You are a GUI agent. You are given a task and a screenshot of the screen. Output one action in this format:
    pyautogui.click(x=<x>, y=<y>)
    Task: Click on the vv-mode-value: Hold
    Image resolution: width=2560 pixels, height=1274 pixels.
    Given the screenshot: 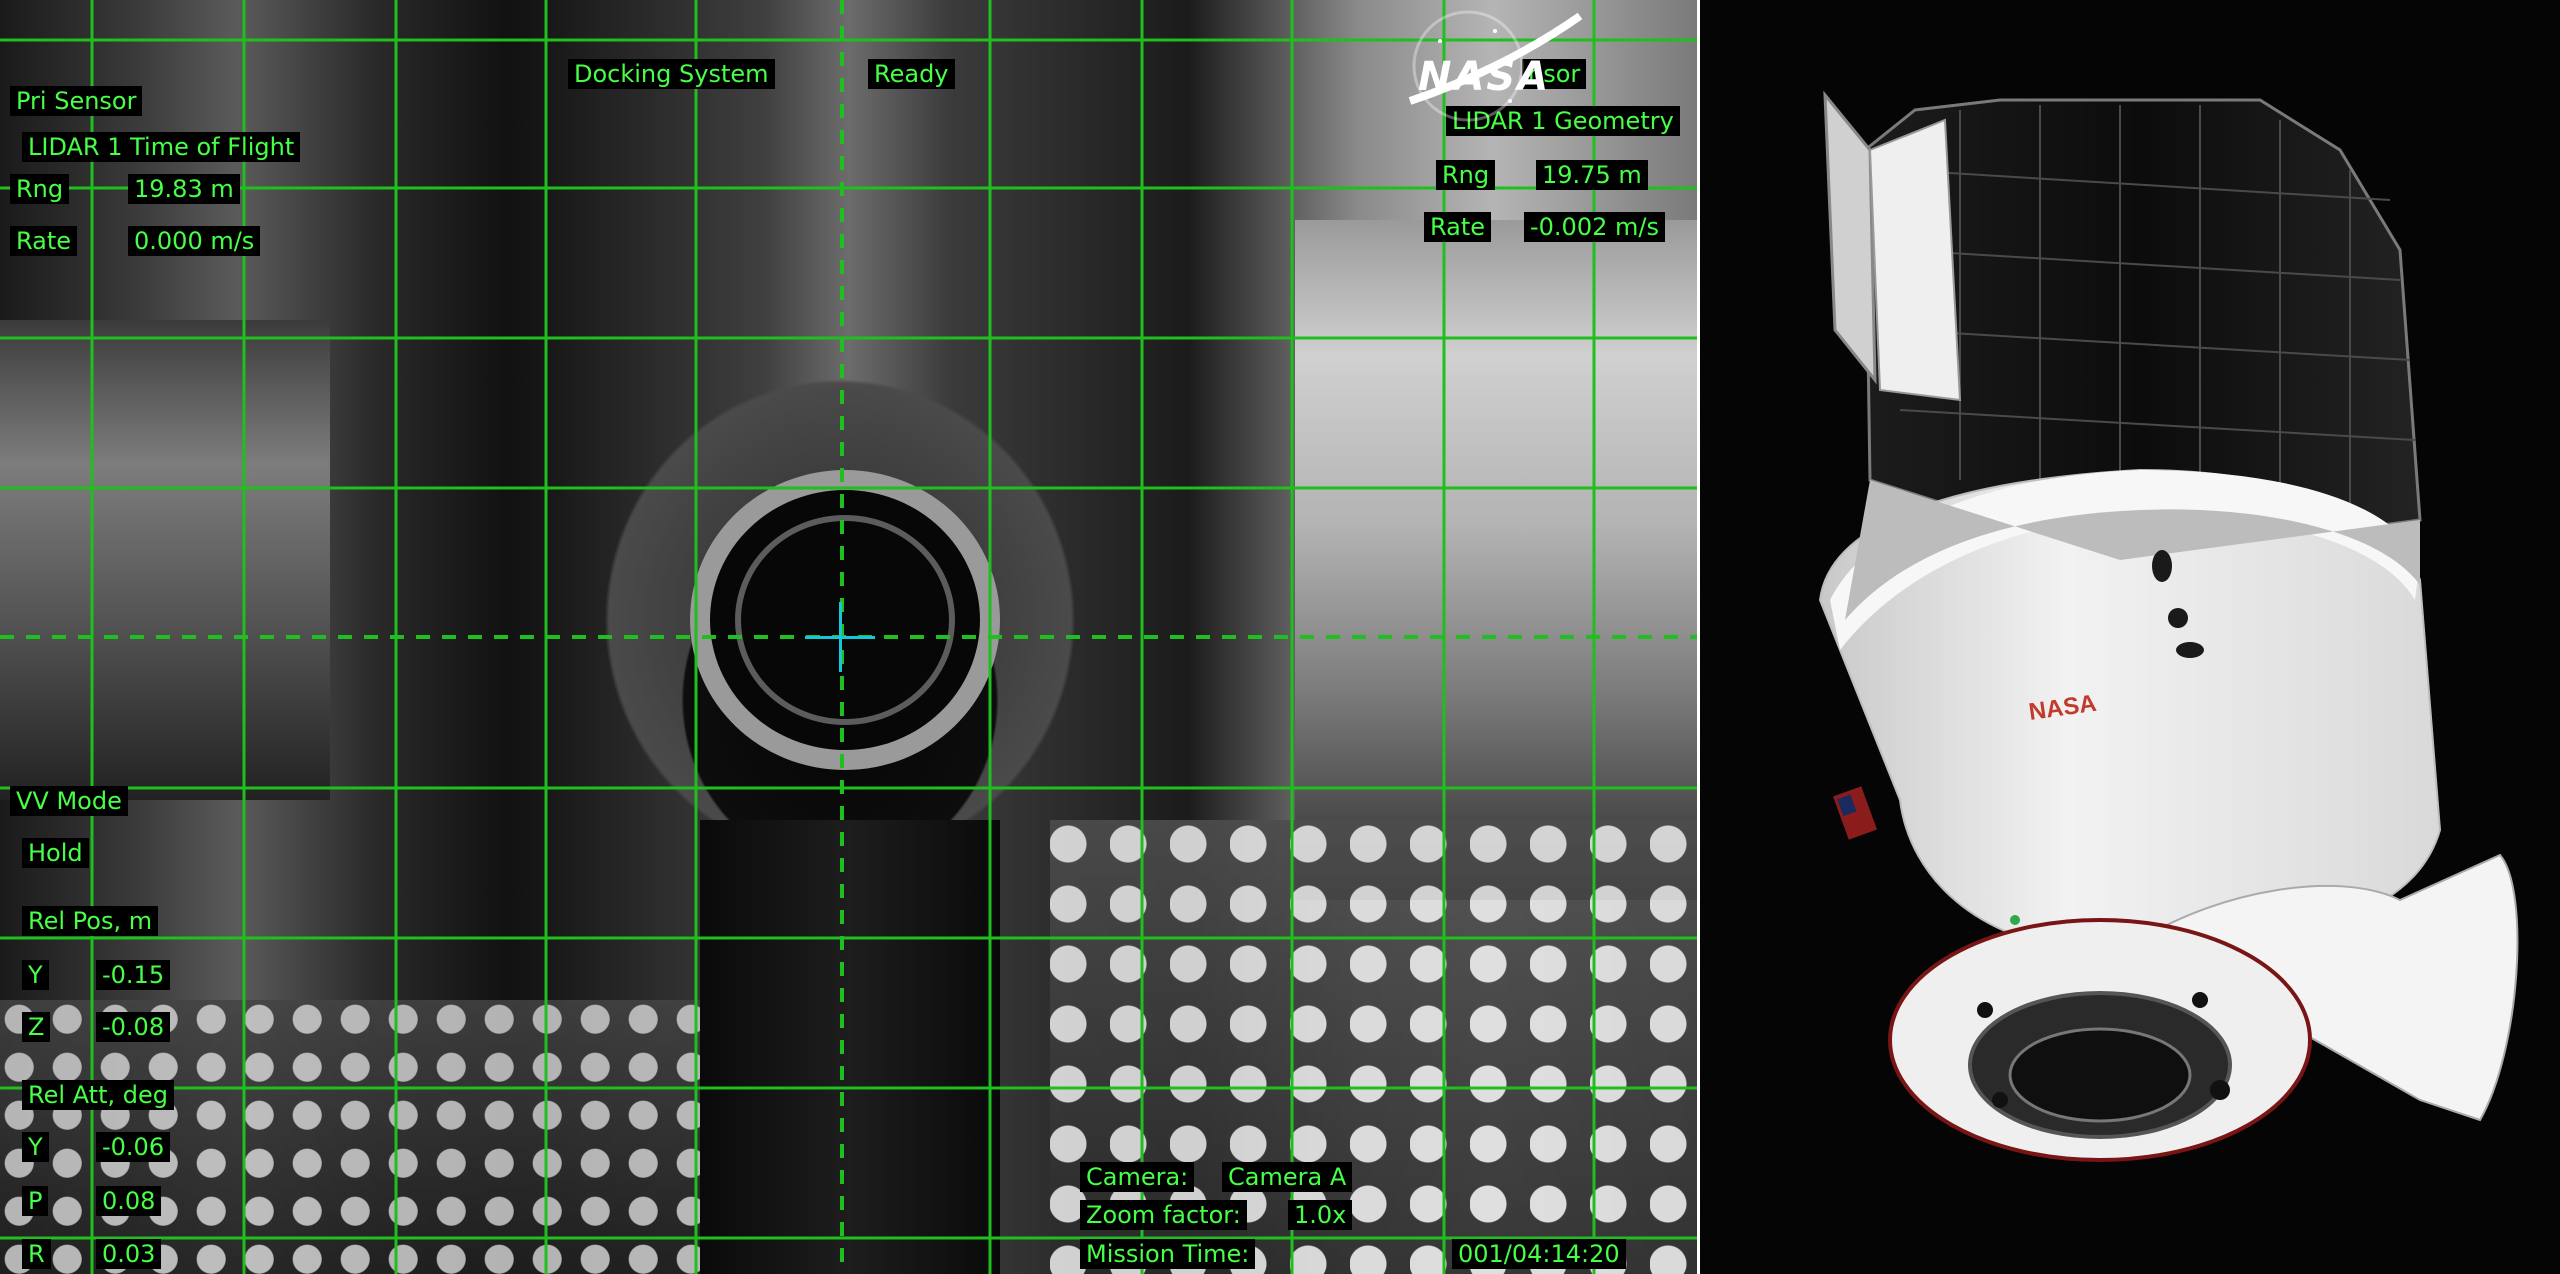 What is the action you would take?
    pyautogui.click(x=55, y=853)
    